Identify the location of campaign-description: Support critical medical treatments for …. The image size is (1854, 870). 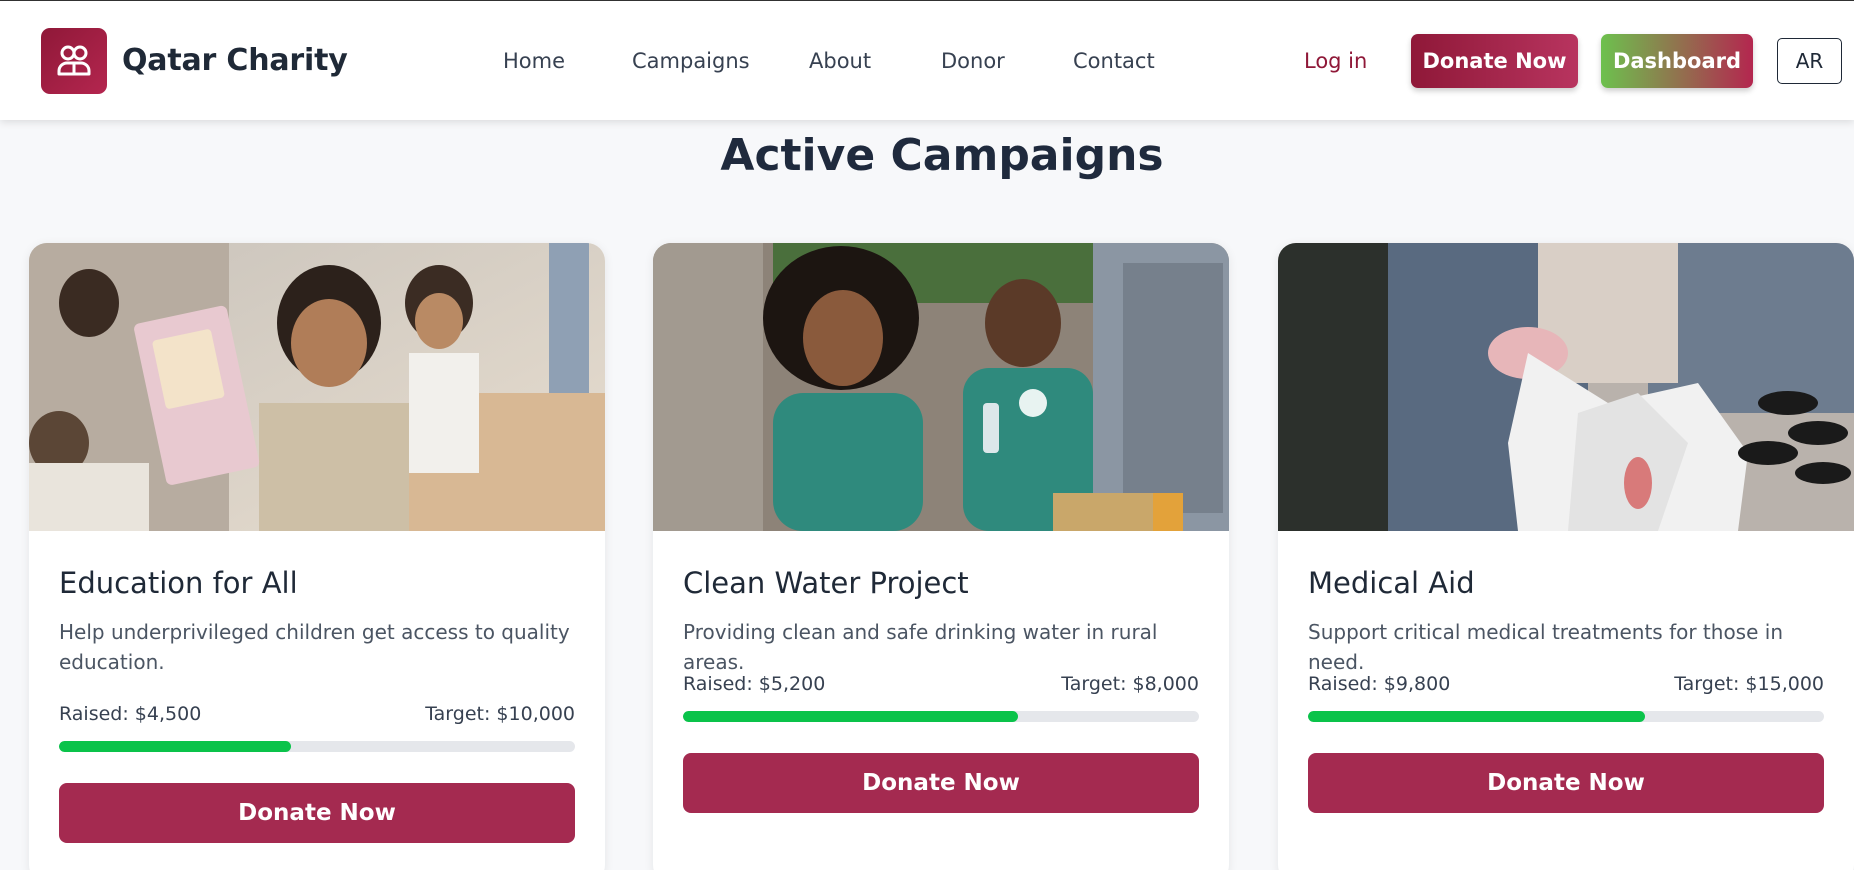
(1545, 647).